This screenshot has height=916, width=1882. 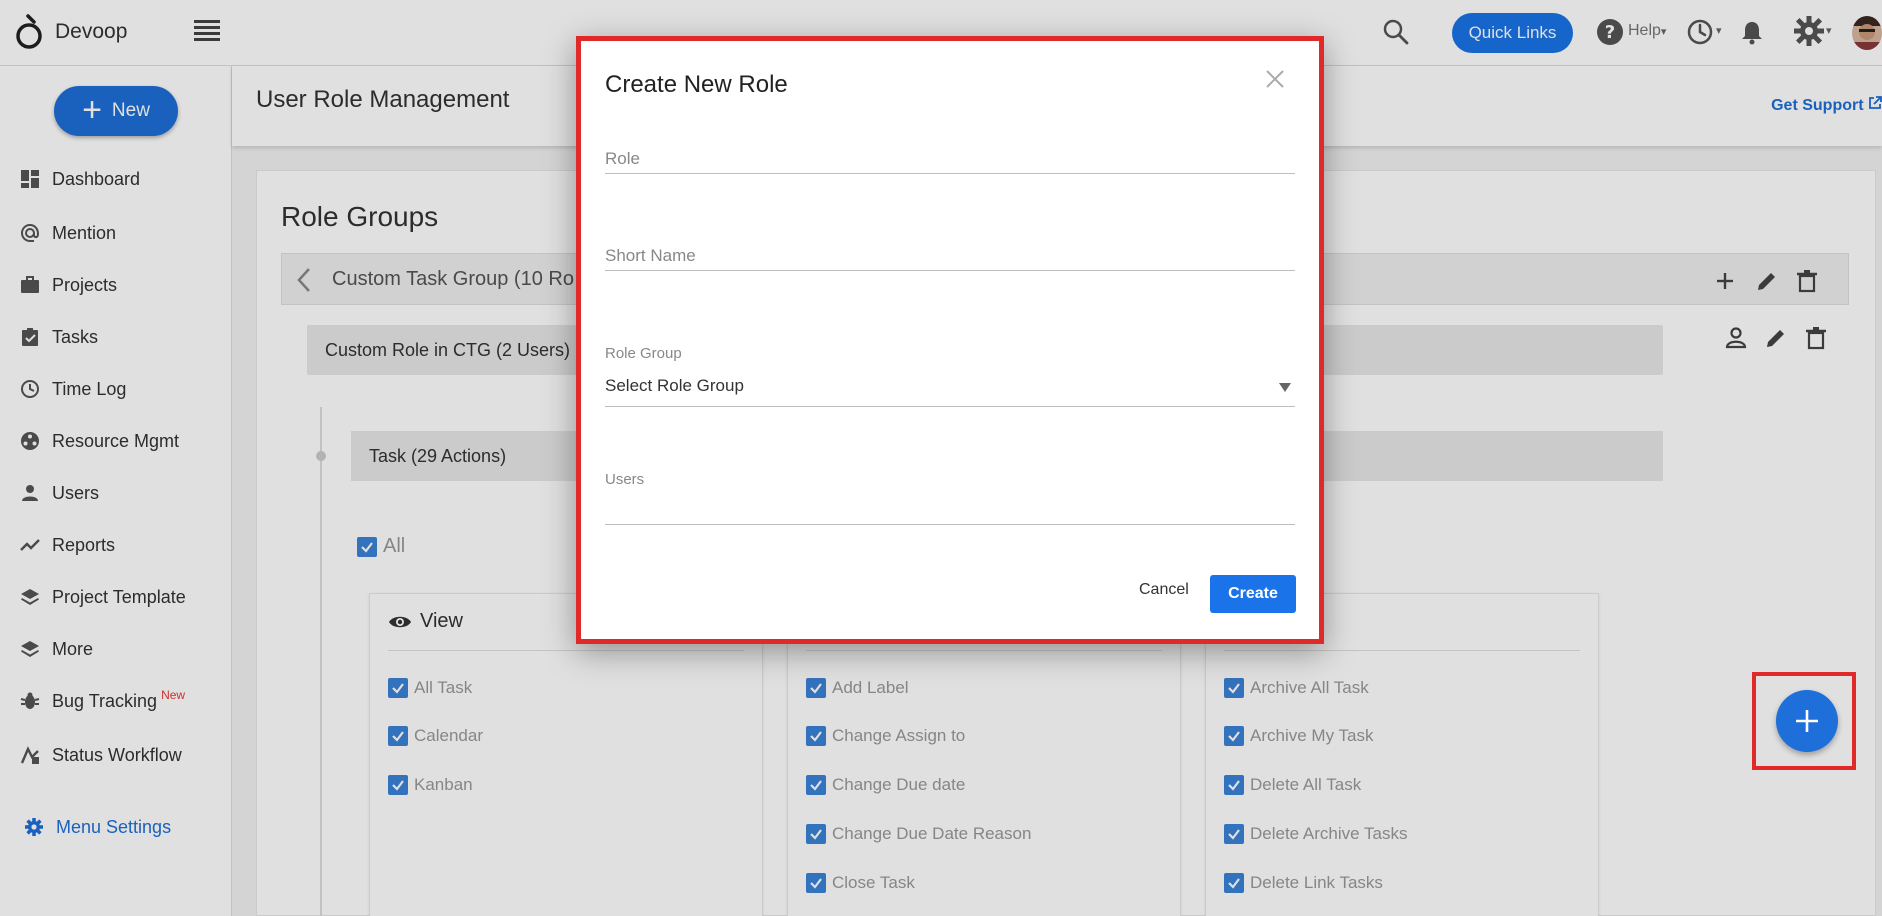 I want to click on cancel-button: Cancel, so click(x=1164, y=590).